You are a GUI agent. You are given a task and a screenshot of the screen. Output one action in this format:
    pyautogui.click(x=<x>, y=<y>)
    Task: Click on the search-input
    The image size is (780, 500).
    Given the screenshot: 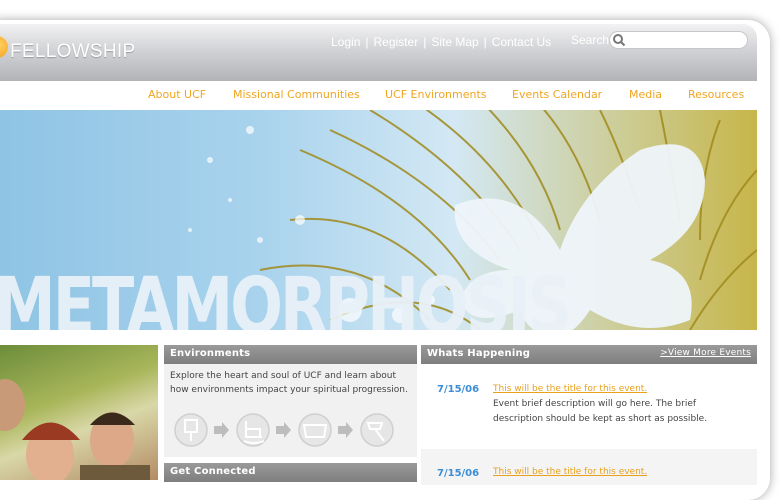 What is the action you would take?
    pyautogui.click(x=678, y=40)
    